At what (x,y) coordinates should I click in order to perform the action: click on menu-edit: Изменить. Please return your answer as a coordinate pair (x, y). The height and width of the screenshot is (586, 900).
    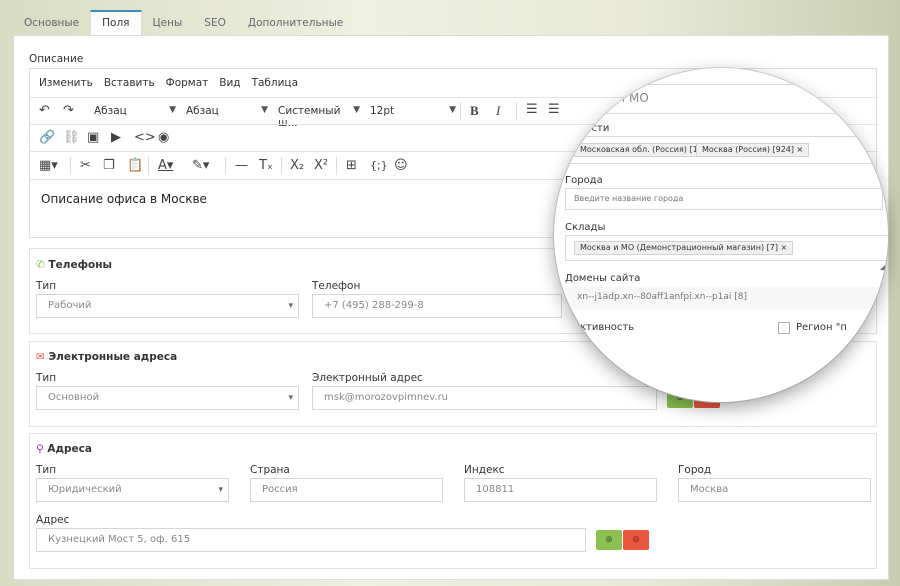
    Looking at the image, I should click on (66, 83).